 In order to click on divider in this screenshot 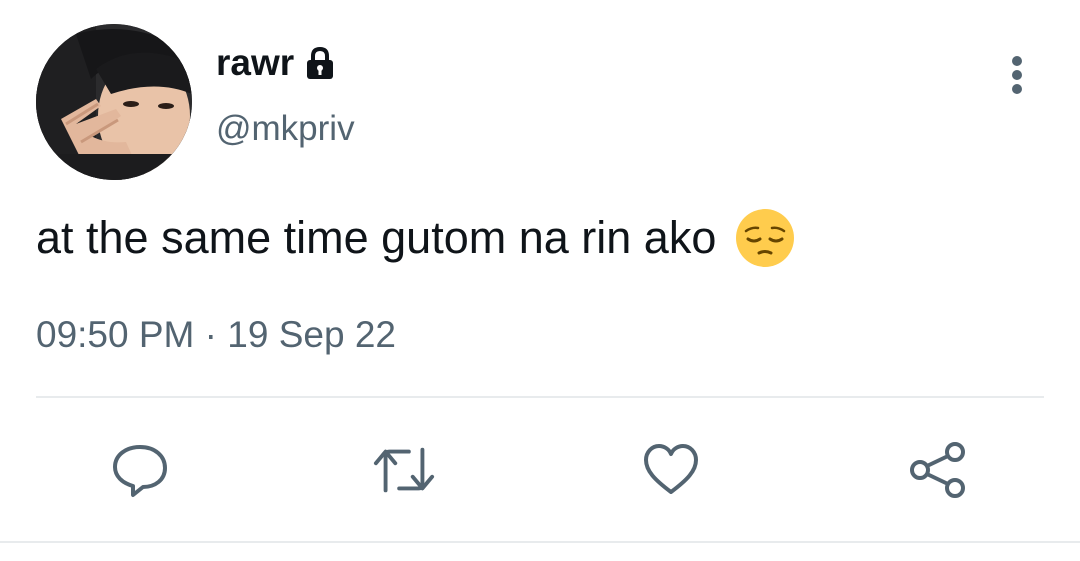, I will do `click(540, 397)`.